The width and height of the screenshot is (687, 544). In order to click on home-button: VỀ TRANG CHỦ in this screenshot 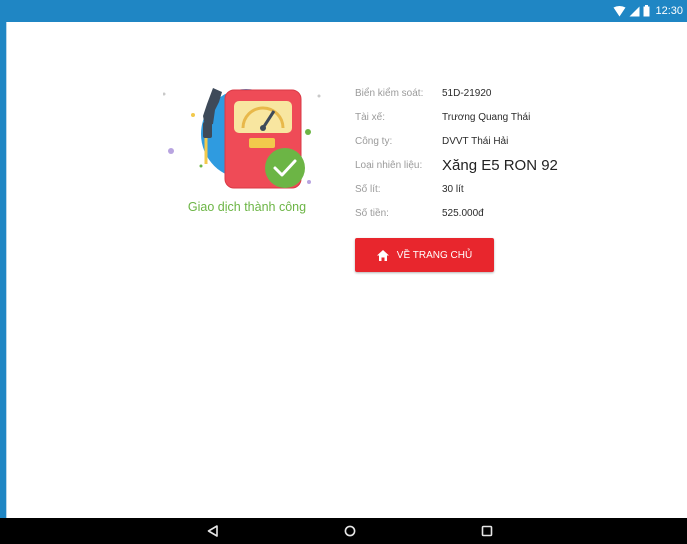, I will do `click(424, 255)`.